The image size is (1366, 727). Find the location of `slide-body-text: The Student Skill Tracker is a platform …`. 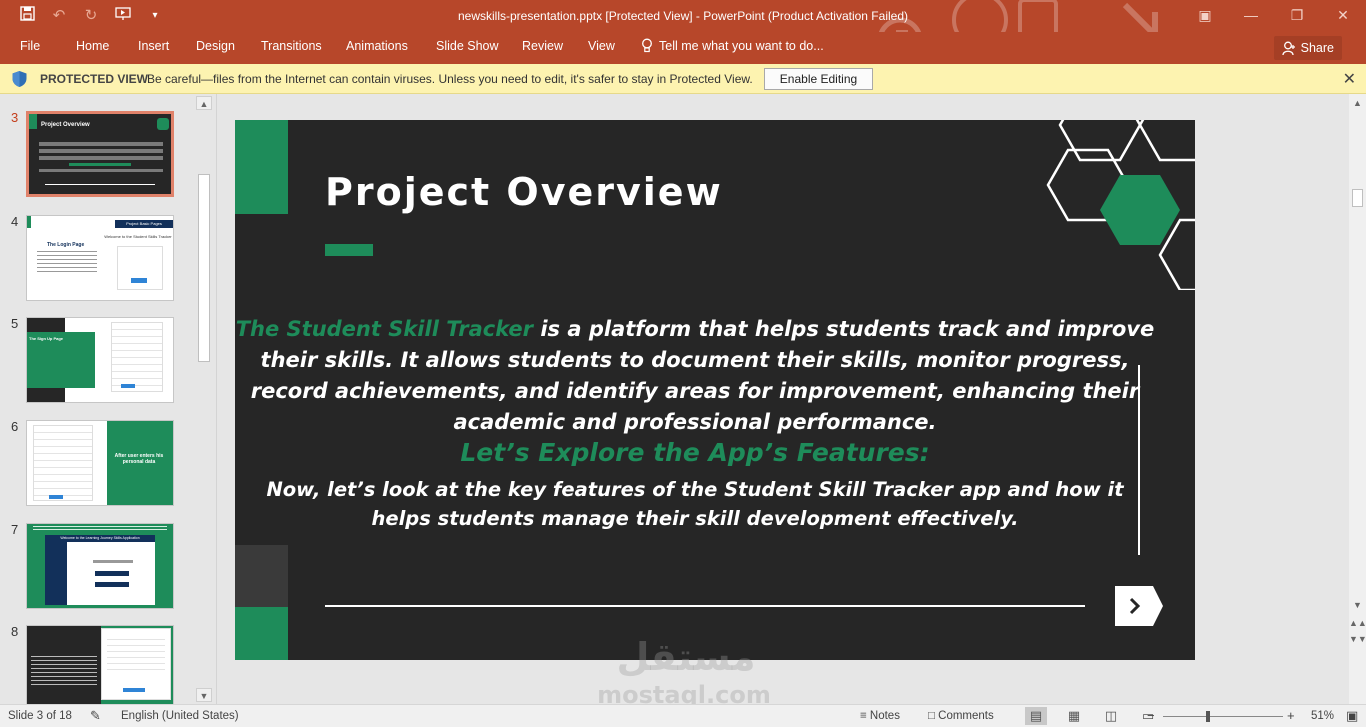

slide-body-text: The Student Skill Tracker is a platform … is located at coordinates (695, 376).